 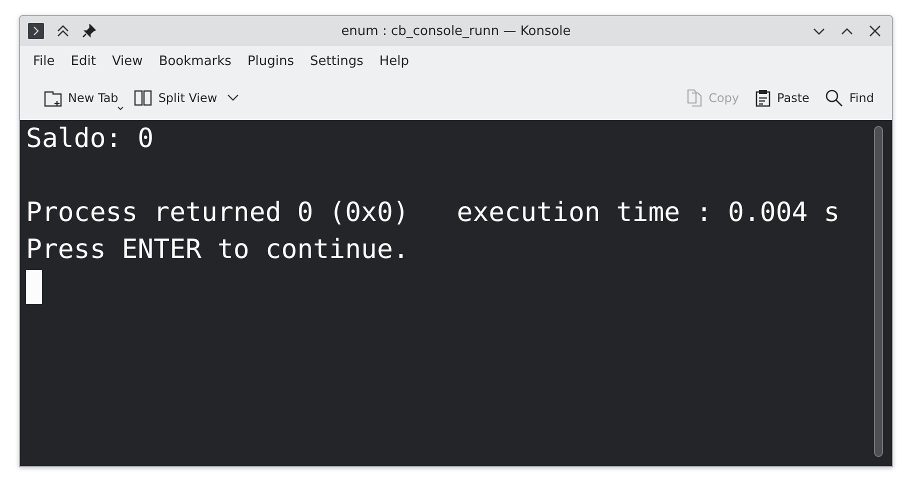 What do you see at coordinates (337, 61) in the screenshot?
I see `menu-item: Settings` at bounding box center [337, 61].